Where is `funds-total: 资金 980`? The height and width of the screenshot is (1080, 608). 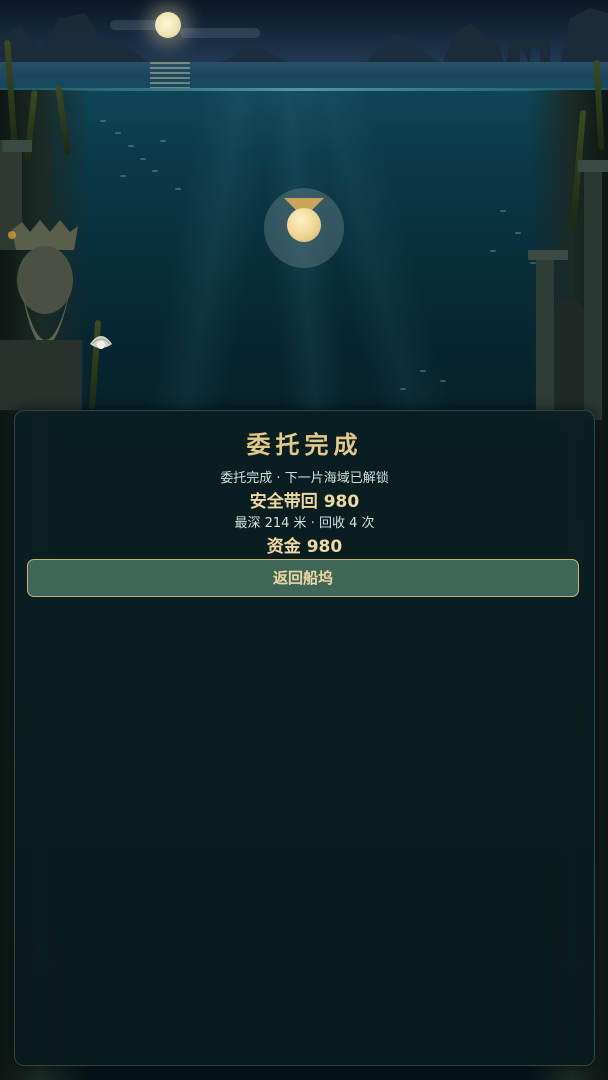 funds-total: 资金 980 is located at coordinates (304, 547).